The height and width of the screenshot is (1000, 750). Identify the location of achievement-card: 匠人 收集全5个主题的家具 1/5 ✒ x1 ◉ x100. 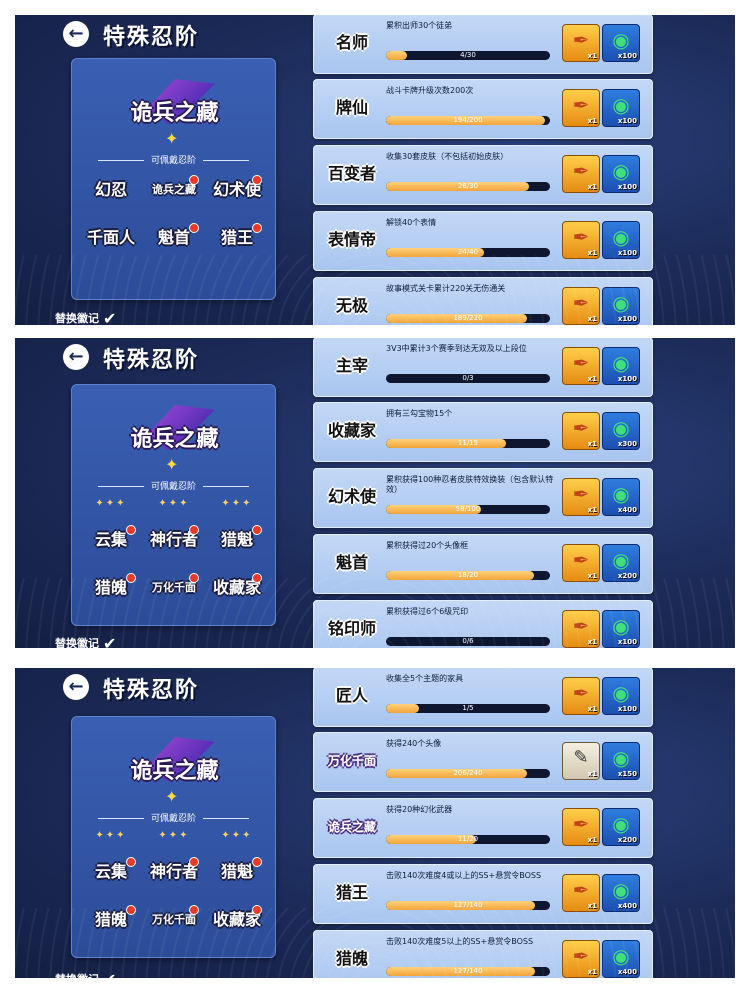
(483, 697).